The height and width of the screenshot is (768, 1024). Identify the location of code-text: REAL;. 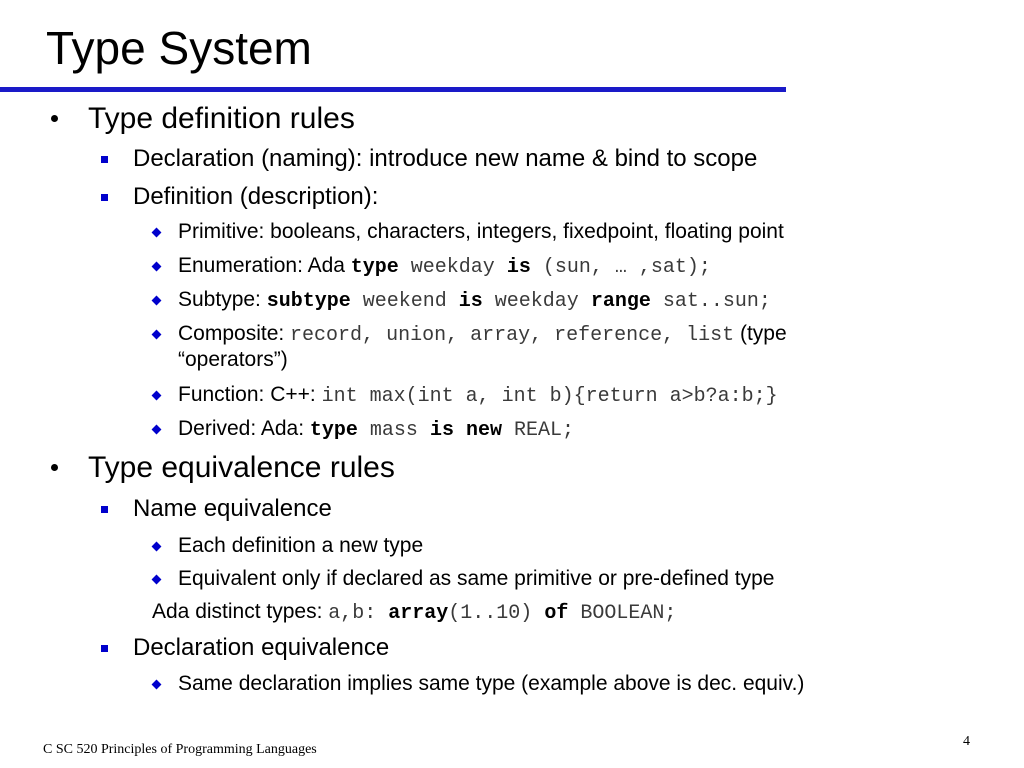
(537, 430).